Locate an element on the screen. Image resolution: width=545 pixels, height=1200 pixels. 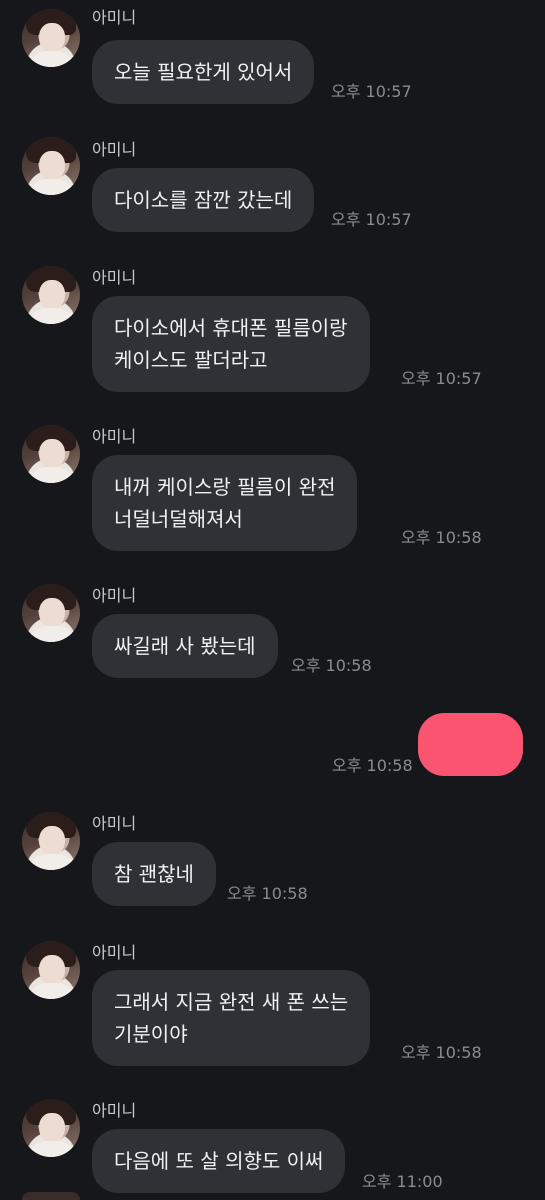
message-text: 그래서 지금 완전 새 폰 쓰는 is located at coordinates (231, 1002).